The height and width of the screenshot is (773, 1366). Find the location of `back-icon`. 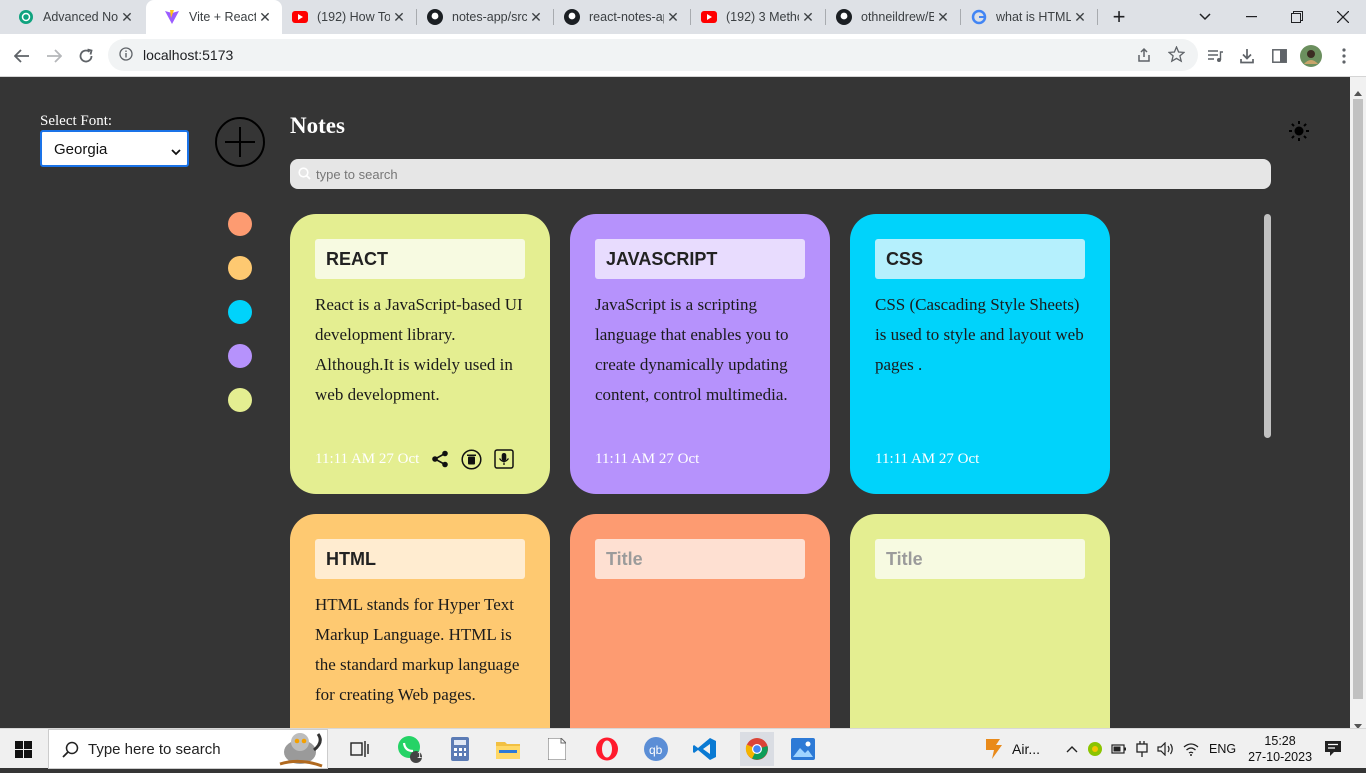

back-icon is located at coordinates (22, 56).